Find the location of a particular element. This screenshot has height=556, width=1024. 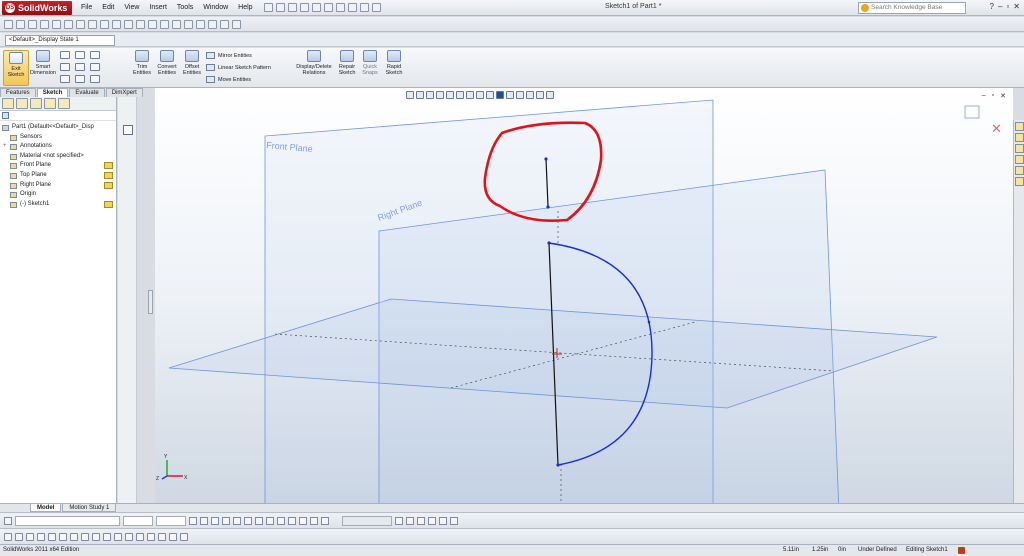

feature-manager-tab-icon is located at coordinates (8, 103).